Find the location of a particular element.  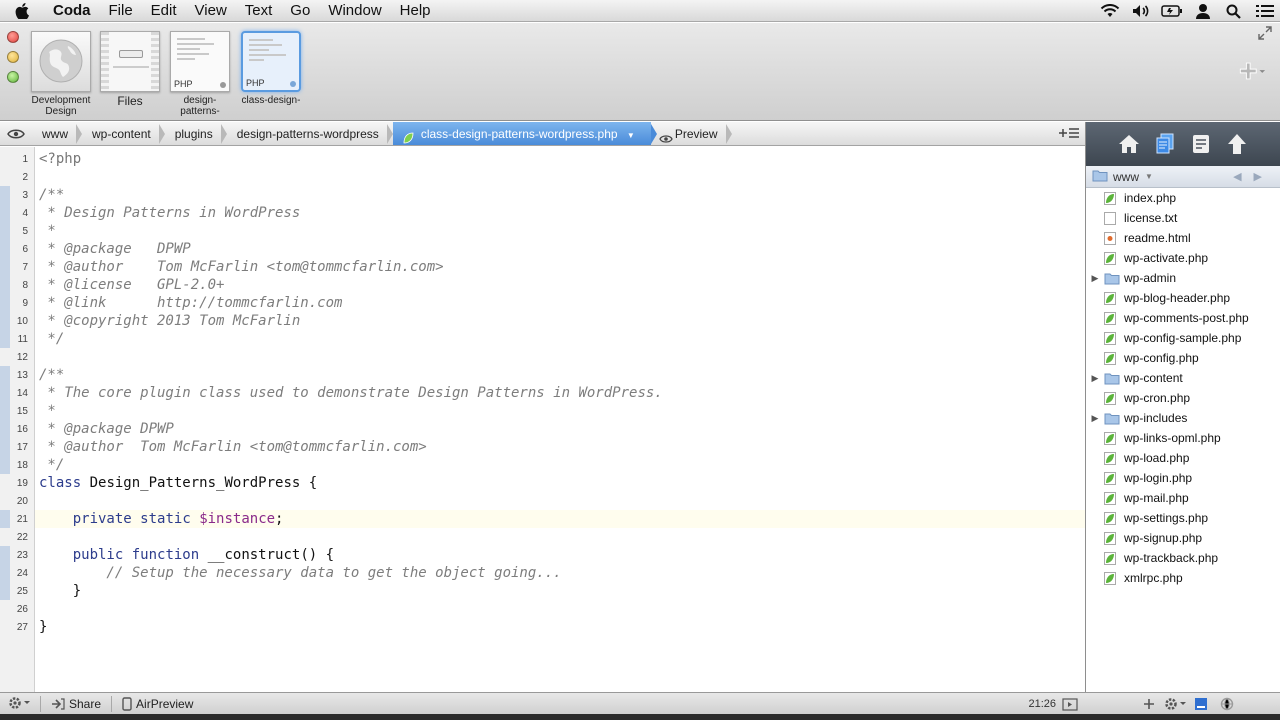

menu-help: Help is located at coordinates (415, 11).